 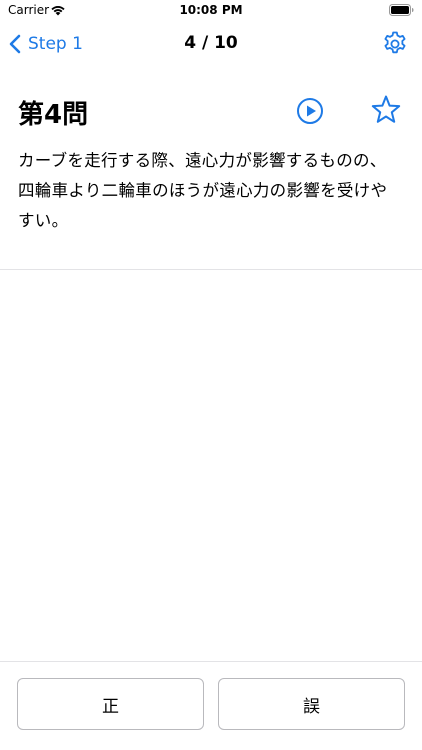 I want to click on false-answer-label: 誤, so click(x=311, y=706).